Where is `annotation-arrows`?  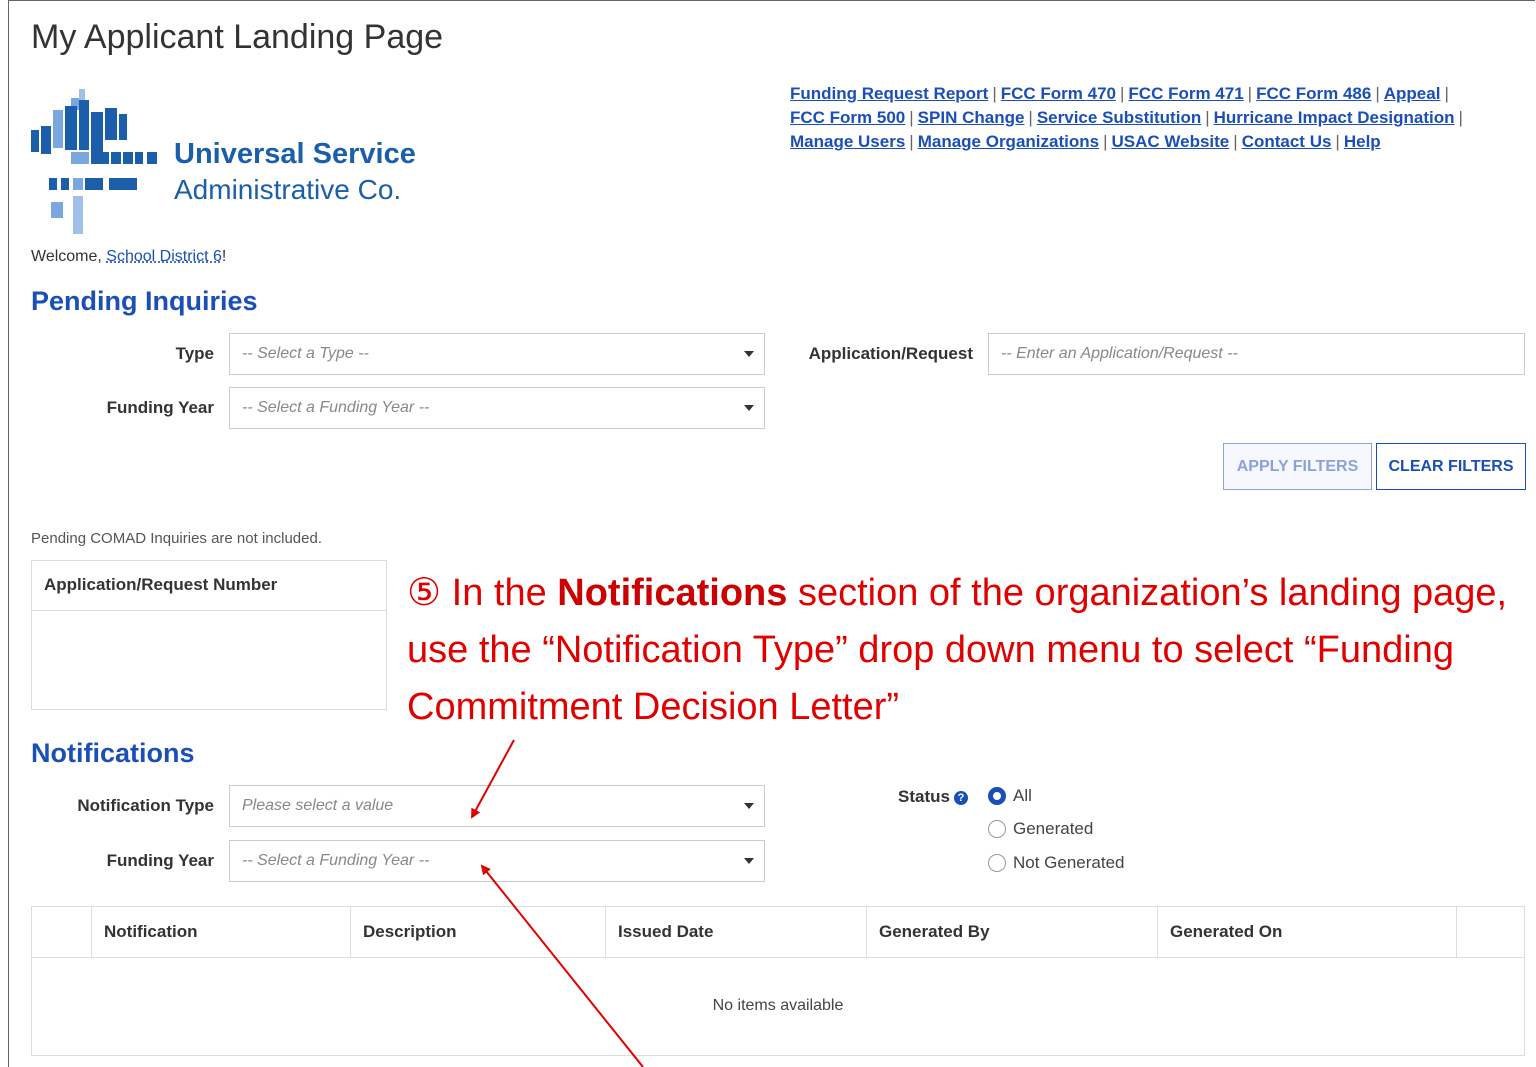 annotation-arrows is located at coordinates (557, 903).